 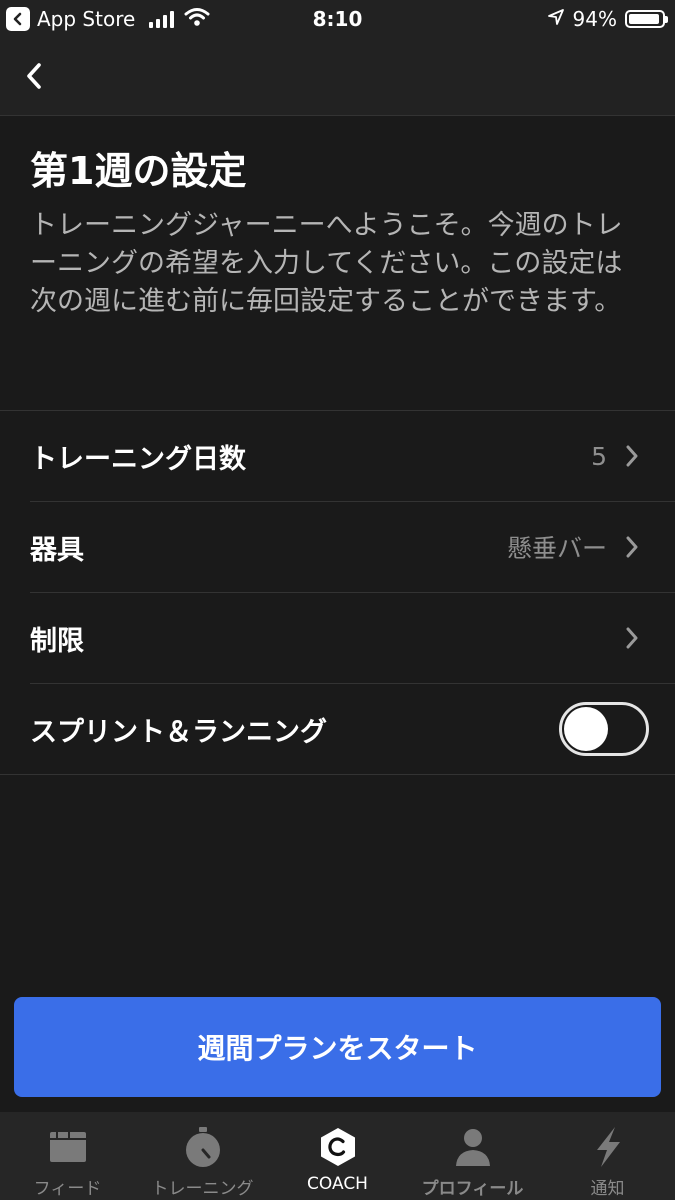 What do you see at coordinates (57, 641) in the screenshot?
I see `limits-label: 制限` at bounding box center [57, 641].